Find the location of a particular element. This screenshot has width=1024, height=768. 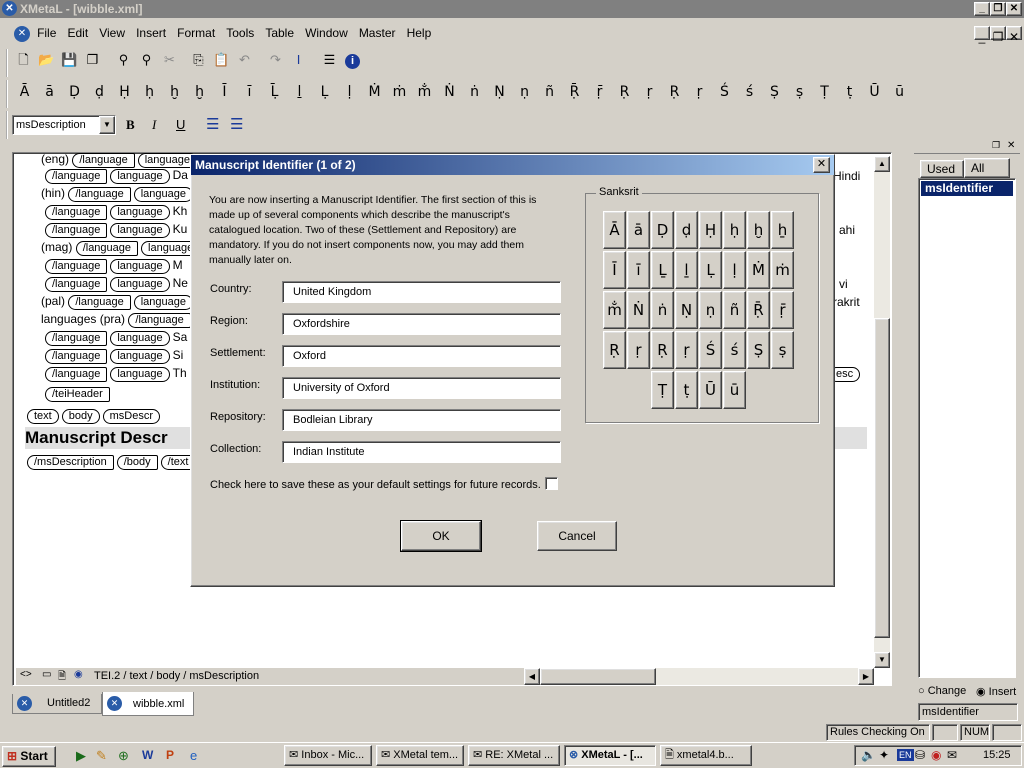

word-icon: W is located at coordinates (147, 755).